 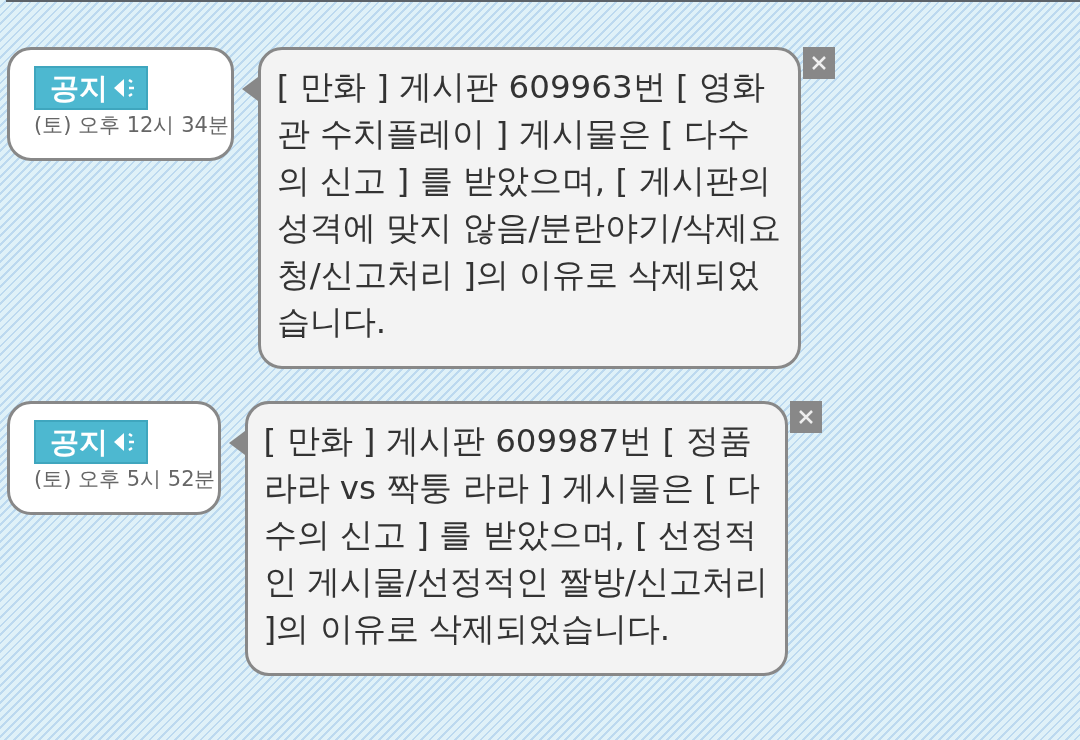 I want to click on timestamp: (토) 오후 12시 34분, so click(x=131, y=125).